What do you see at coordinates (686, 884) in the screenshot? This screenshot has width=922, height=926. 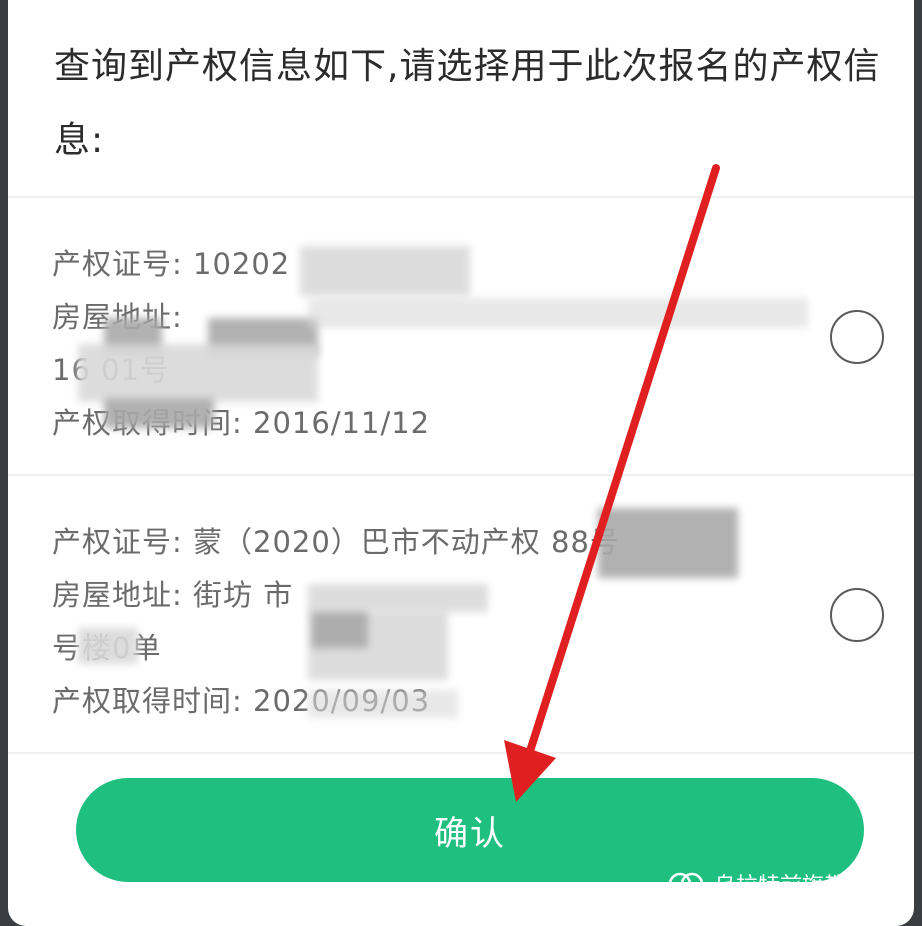 I see `wechat-official-account-icon` at bounding box center [686, 884].